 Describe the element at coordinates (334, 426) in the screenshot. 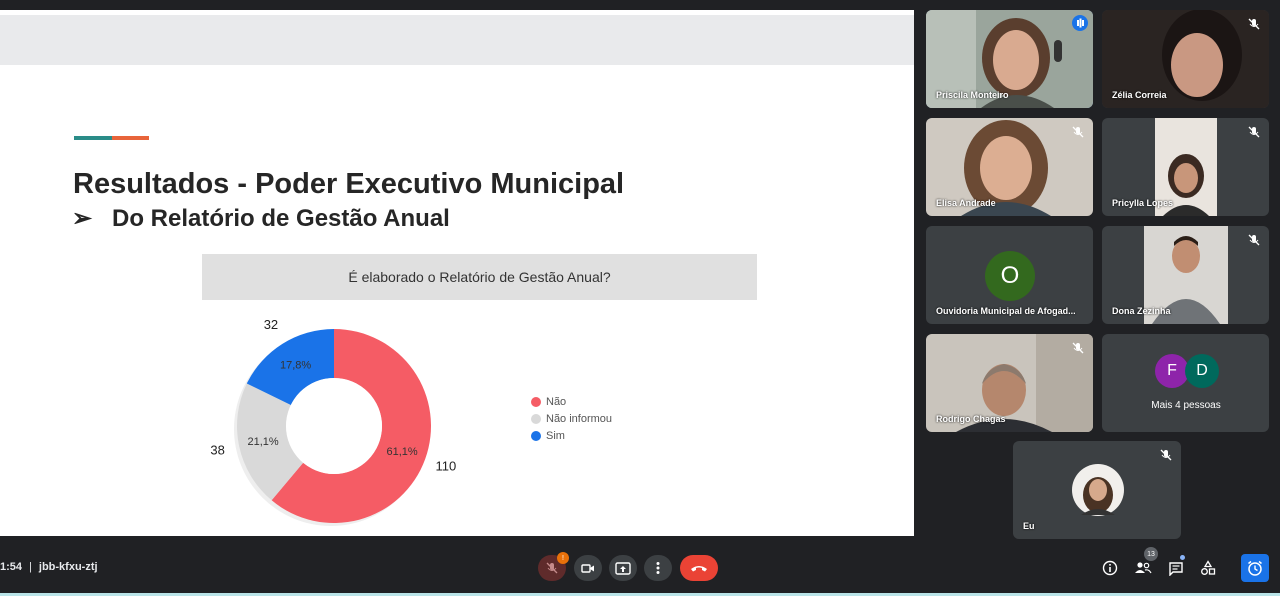

I see `donut-hole` at that location.